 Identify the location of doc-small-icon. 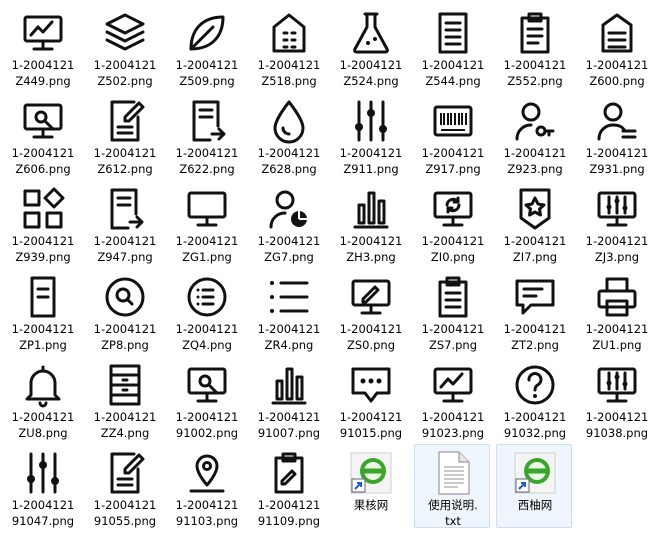
(43, 297).